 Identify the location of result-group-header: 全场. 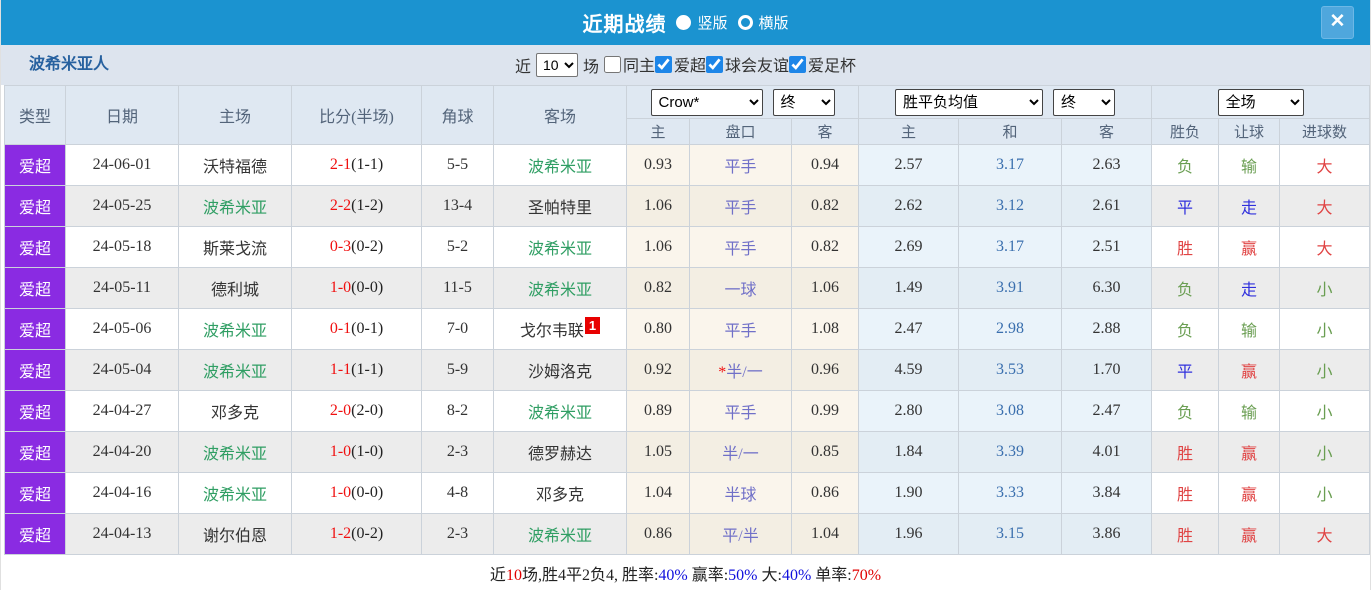
(1260, 102).